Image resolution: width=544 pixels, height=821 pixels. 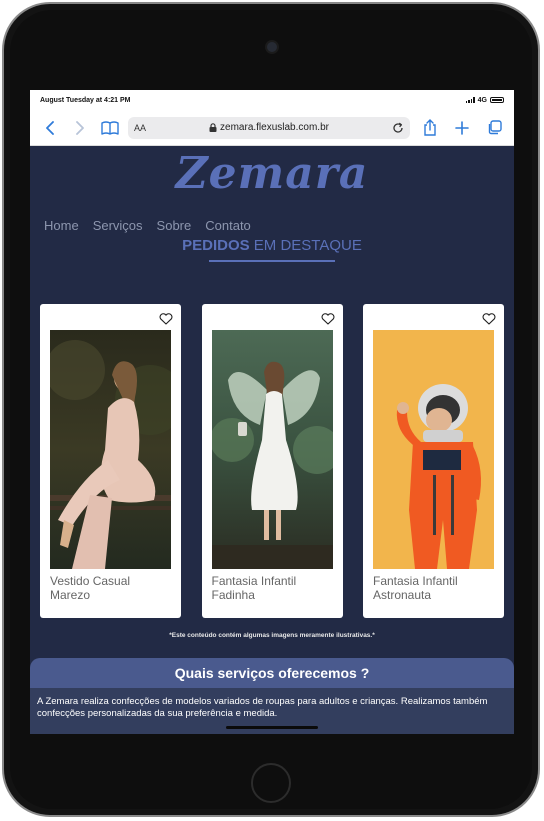 What do you see at coordinates (90, 588) in the screenshot?
I see `card-title: Vestido Casual Marezo` at bounding box center [90, 588].